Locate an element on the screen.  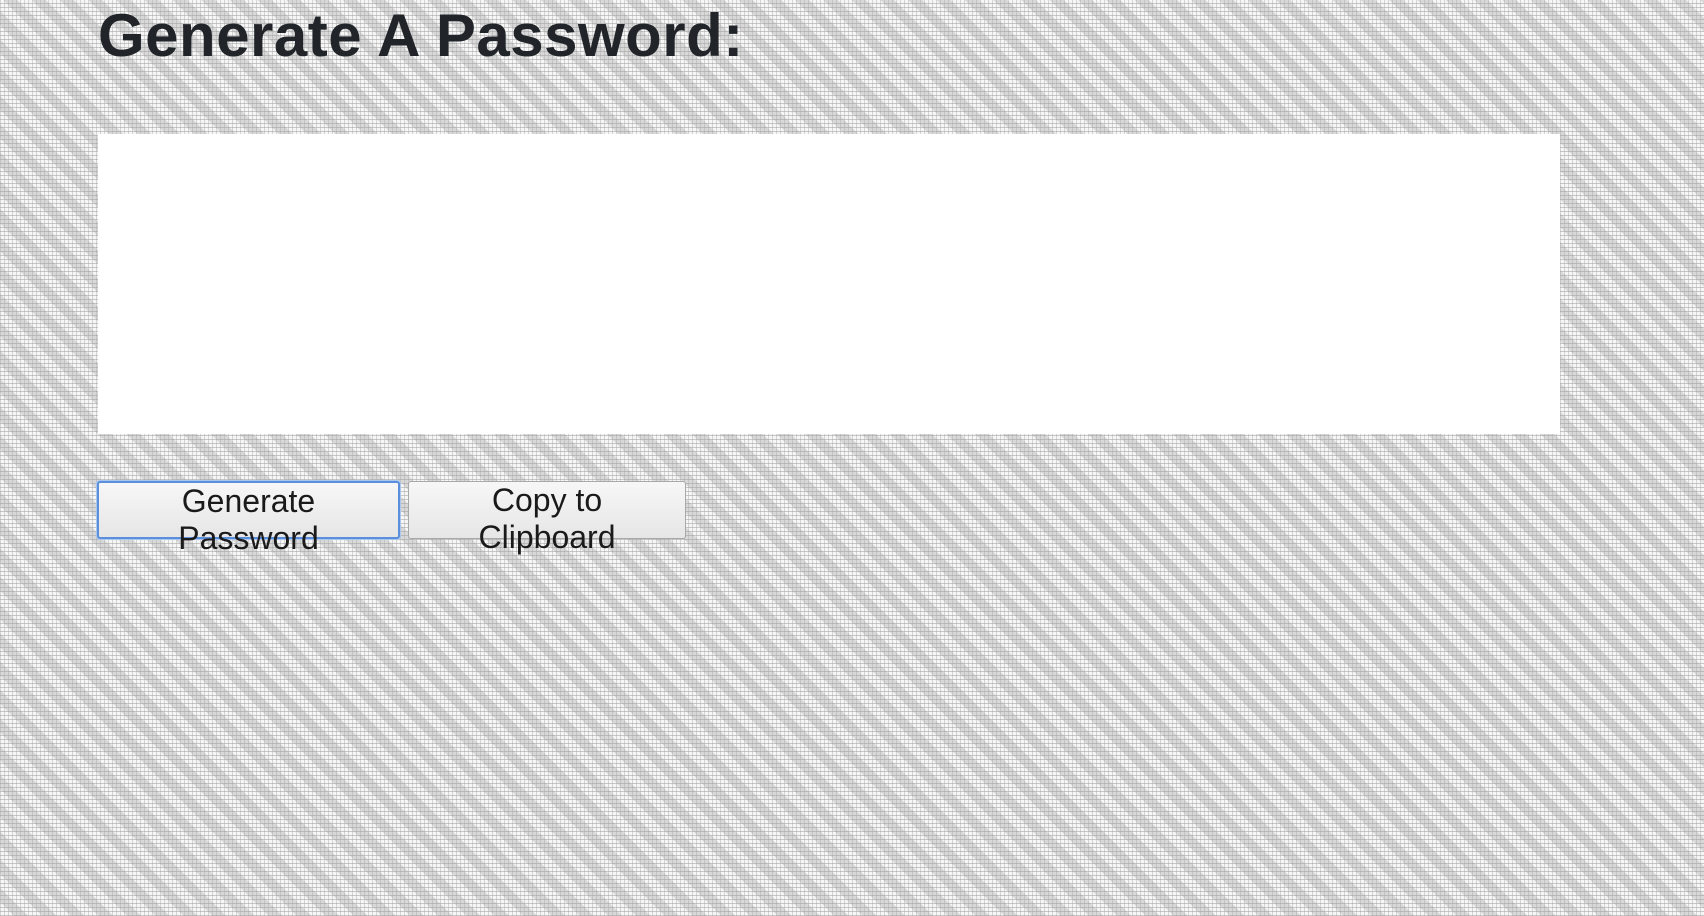
copy-to-clipboard-button: Copy to Clipboard is located at coordinates (547, 518).